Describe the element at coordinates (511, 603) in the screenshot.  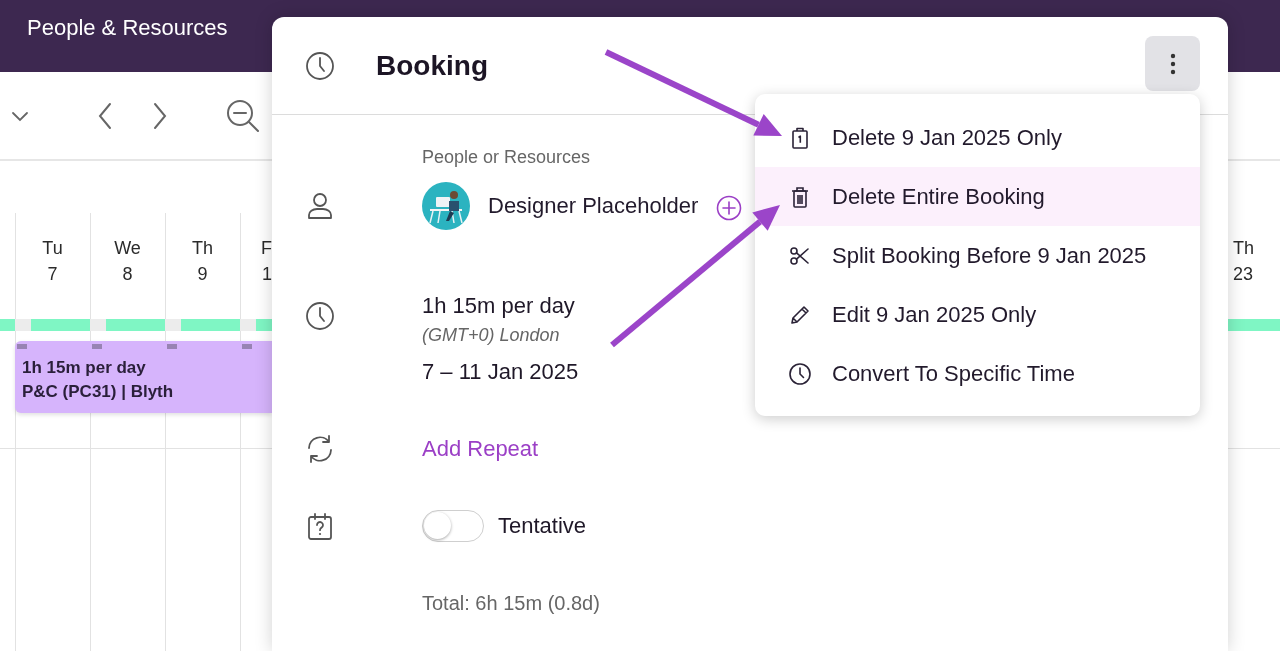
I see `total-text: Total: 6h 15m (0.8d)` at that location.